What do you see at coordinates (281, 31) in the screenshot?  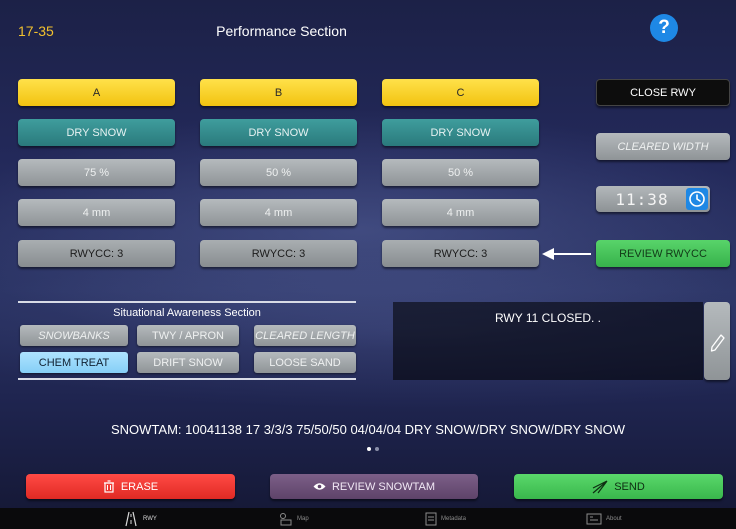 I see `page-title: Performance Section` at bounding box center [281, 31].